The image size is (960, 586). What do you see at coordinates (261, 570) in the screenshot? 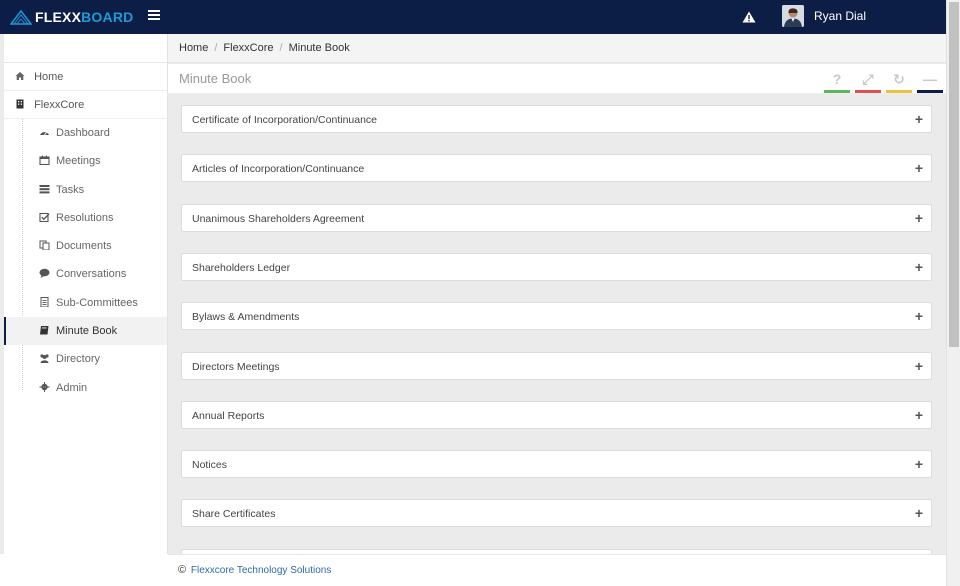
I see `copyright-link: Flexxcore Technology Solutions` at bounding box center [261, 570].